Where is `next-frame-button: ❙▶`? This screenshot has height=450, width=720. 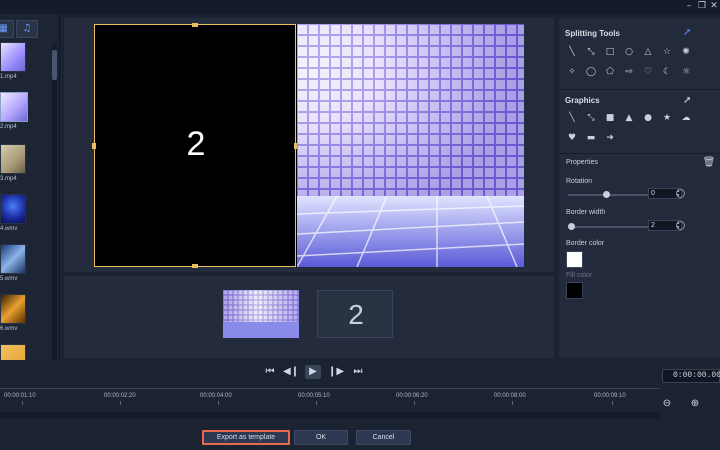 next-frame-button: ❙▶ is located at coordinates (336, 372).